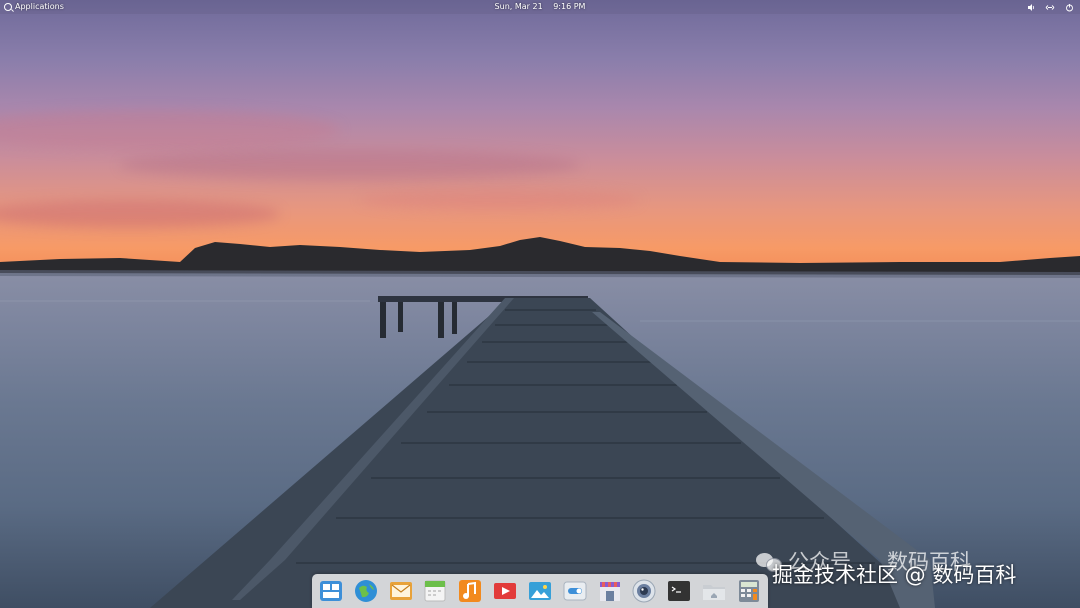 Image resolution: width=1080 pixels, height=608 pixels. I want to click on system-indicators, so click(1050, 7).